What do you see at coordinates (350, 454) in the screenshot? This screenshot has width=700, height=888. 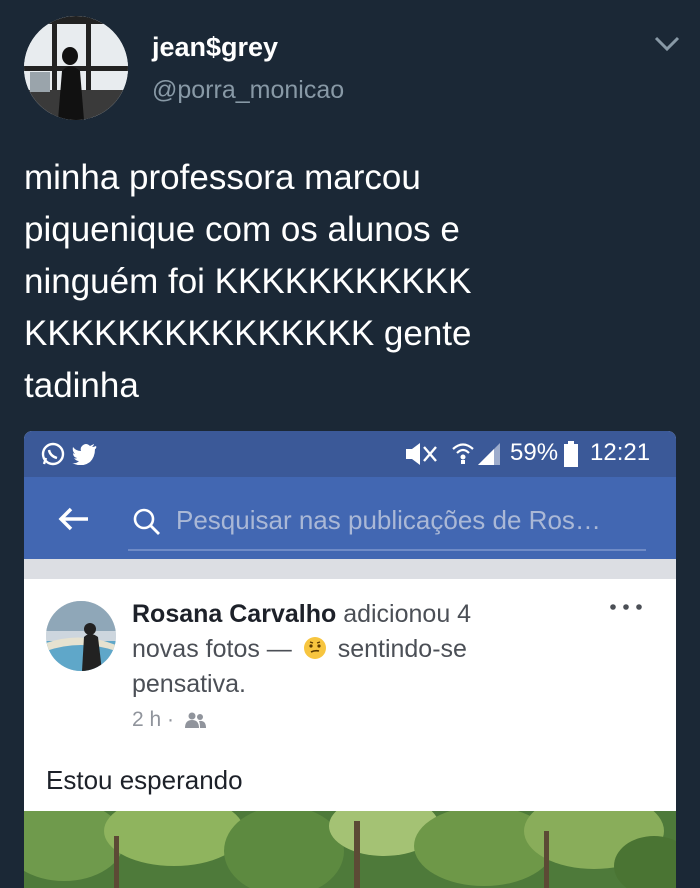 I see `phone-status-bar: 59% 12:21` at bounding box center [350, 454].